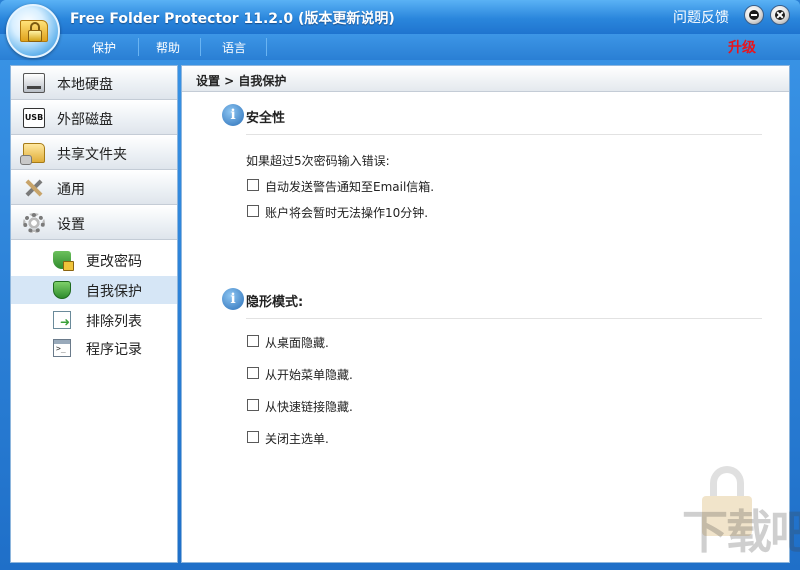 Image resolution: width=800 pixels, height=570 pixels. I want to click on checkbox-label: 从开始菜单隐藏., so click(309, 375).